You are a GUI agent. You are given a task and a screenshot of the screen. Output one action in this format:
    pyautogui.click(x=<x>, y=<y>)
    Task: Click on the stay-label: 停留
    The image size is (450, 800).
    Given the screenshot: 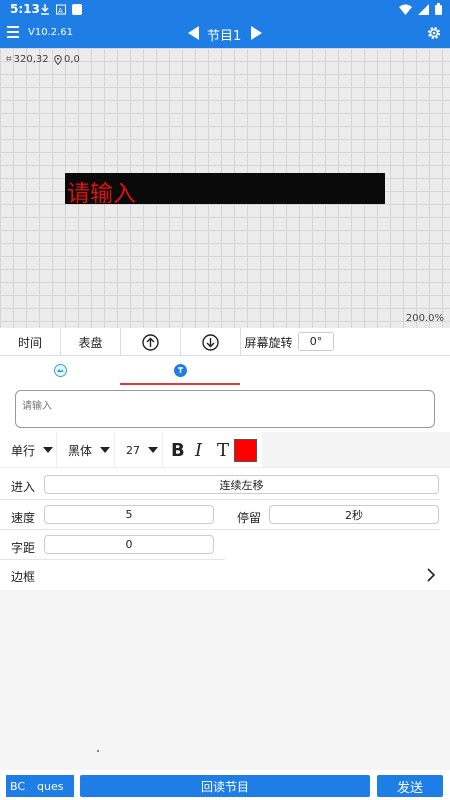 What is the action you would take?
    pyautogui.click(x=249, y=518)
    